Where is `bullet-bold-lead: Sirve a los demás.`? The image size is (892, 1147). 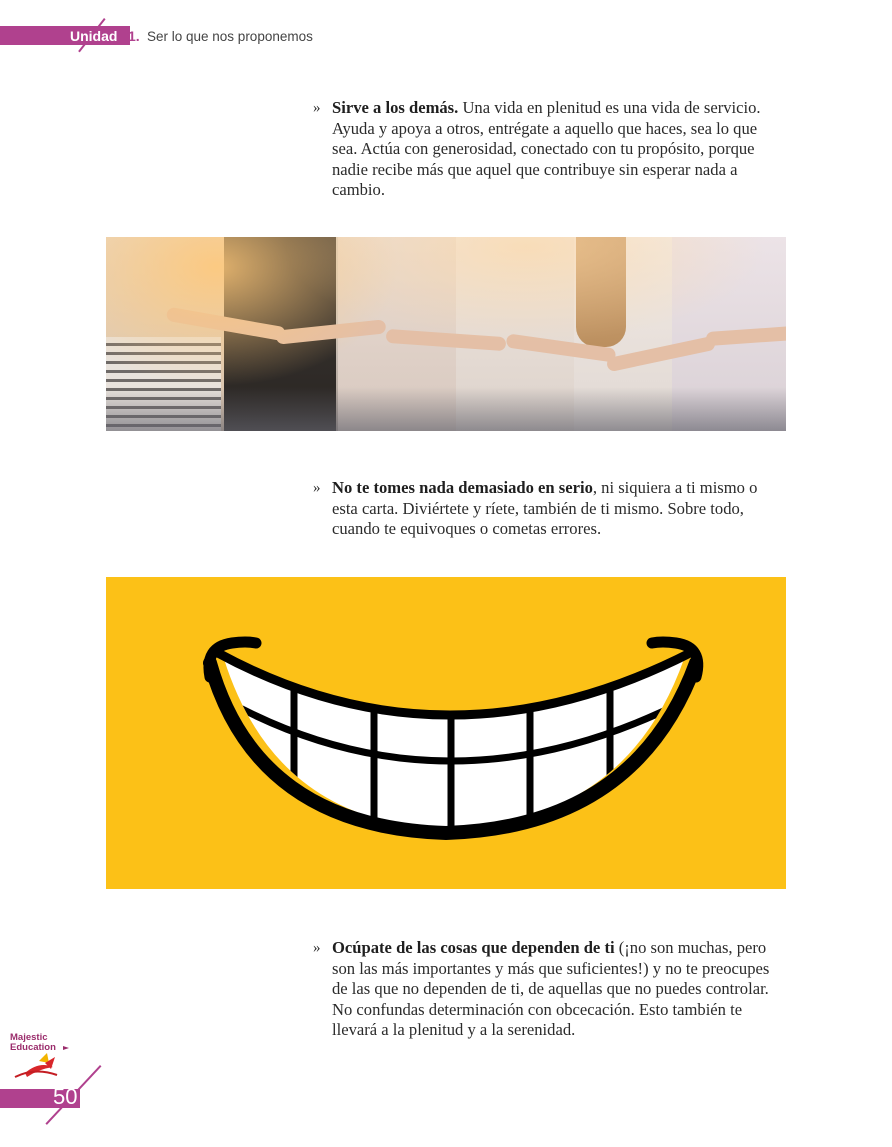
bullet-bold-lead: Sirve a los demás. is located at coordinates (395, 107).